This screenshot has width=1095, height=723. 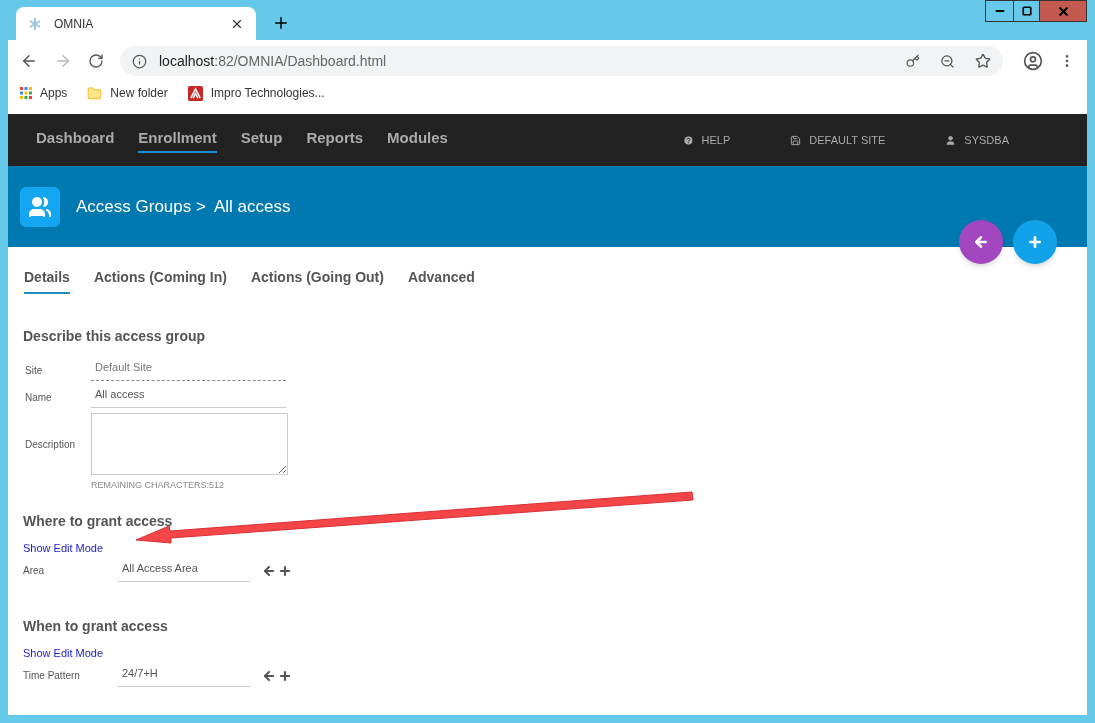 What do you see at coordinates (913, 61) in the screenshot?
I see `key-icon` at bounding box center [913, 61].